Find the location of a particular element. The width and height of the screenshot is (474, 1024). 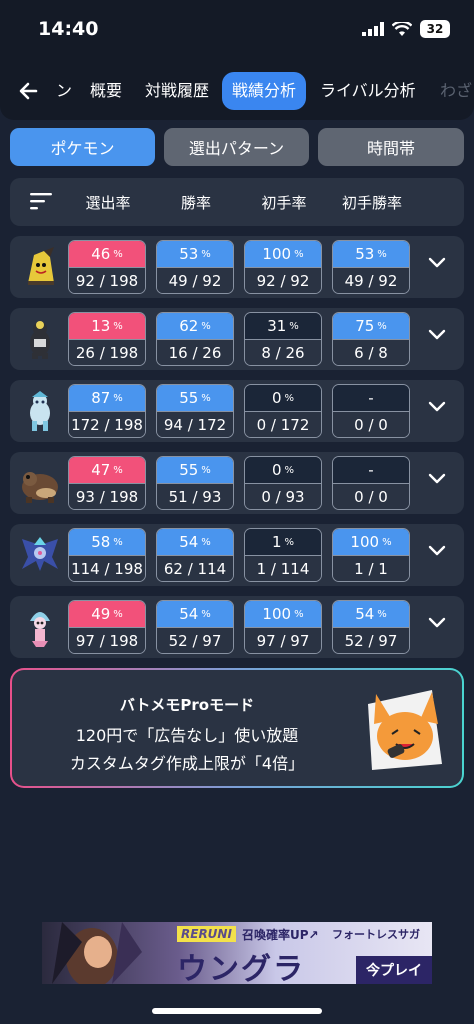

column-lead-rate: 初手率 is located at coordinates (284, 202).